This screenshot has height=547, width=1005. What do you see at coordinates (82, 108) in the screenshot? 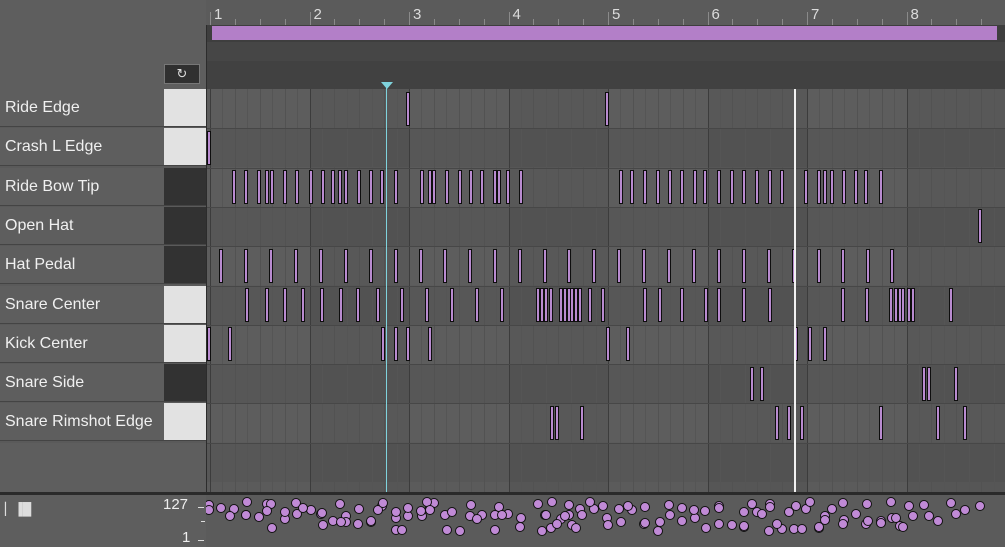
I see `lane-label: Ride Edge` at bounding box center [82, 108].